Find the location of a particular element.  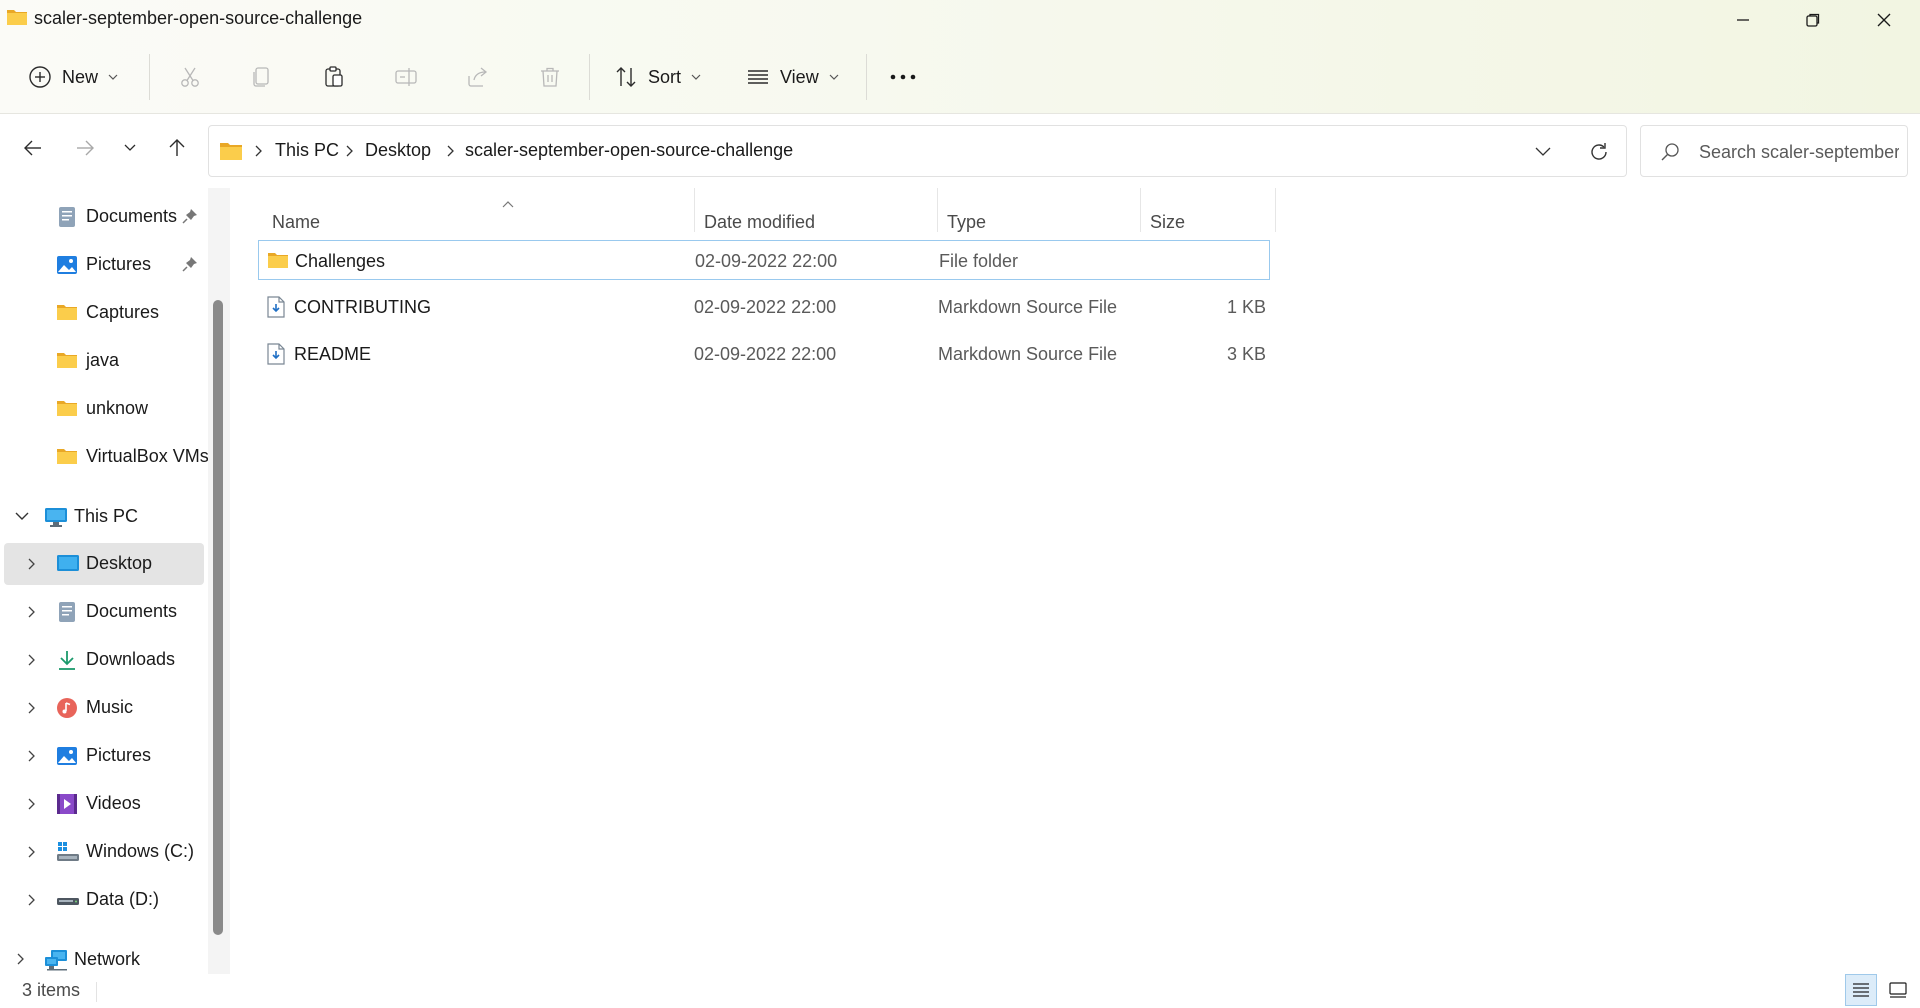

title-bar: scaler-september-open-source-challenge is located at coordinates (960, 20).